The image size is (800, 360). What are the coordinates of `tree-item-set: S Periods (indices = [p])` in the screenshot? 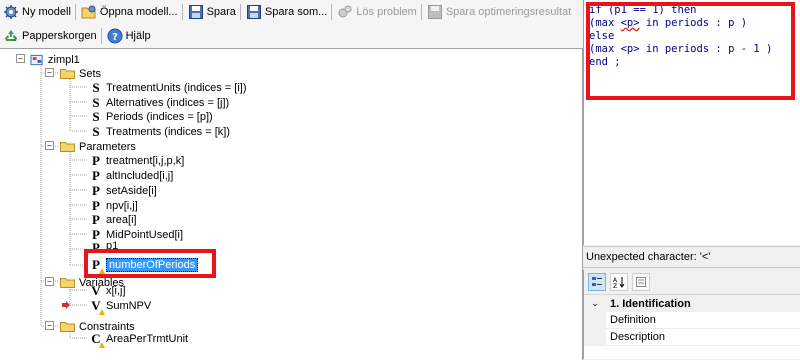 It's located at (151, 116).